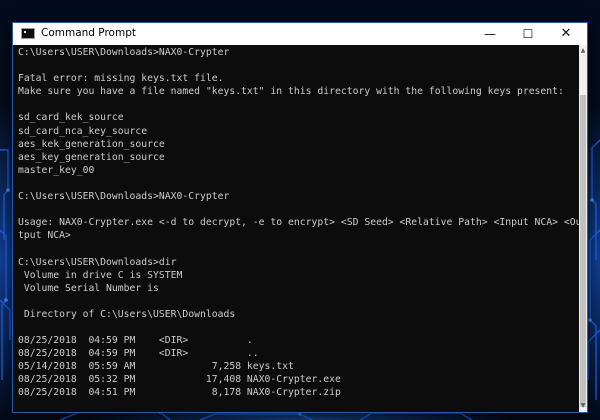 Image resolution: width=600 pixels, height=420 pixels. What do you see at coordinates (127, 314) in the screenshot?
I see `console-line: Directory of C:\Users\USER\Downloads` at bounding box center [127, 314].